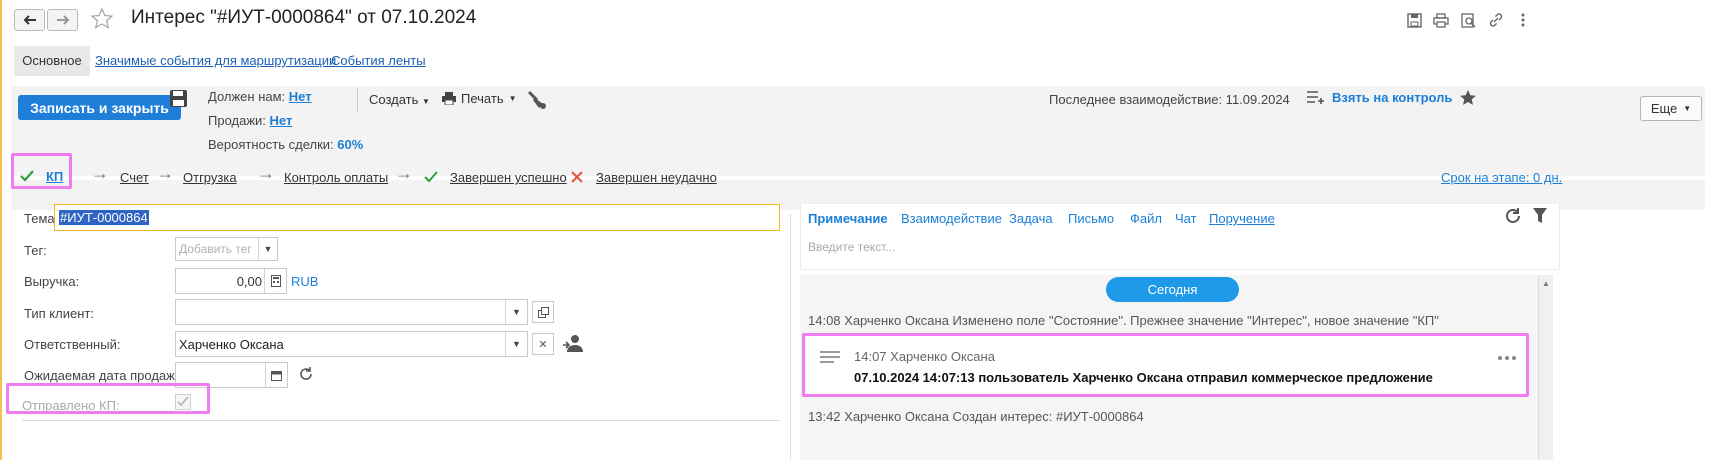 The width and height of the screenshot is (1709, 460). What do you see at coordinates (1315, 97) in the screenshot?
I see `add-list-icon` at bounding box center [1315, 97].